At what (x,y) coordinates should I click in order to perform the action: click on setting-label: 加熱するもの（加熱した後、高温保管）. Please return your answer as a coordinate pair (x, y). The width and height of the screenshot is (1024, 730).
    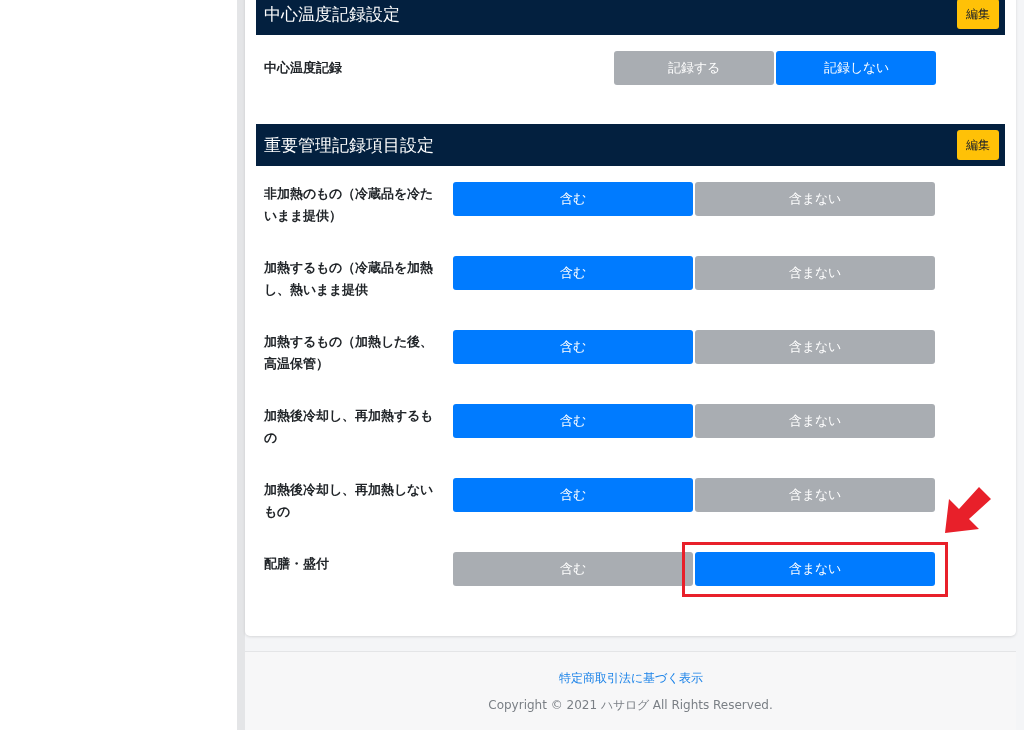
    Looking at the image, I should click on (348, 353).